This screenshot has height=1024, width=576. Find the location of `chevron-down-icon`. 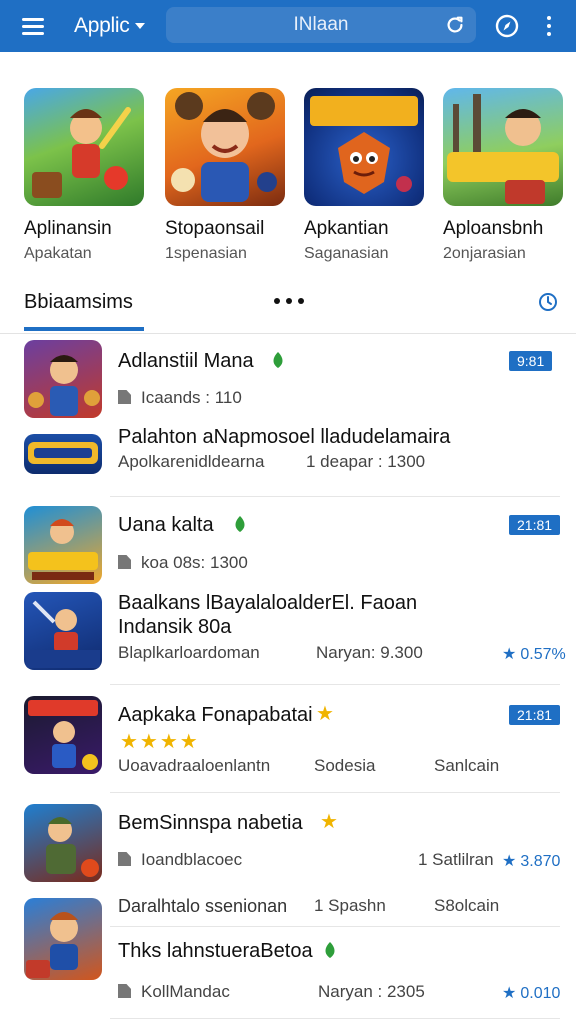

chevron-down-icon is located at coordinates (140, 26).